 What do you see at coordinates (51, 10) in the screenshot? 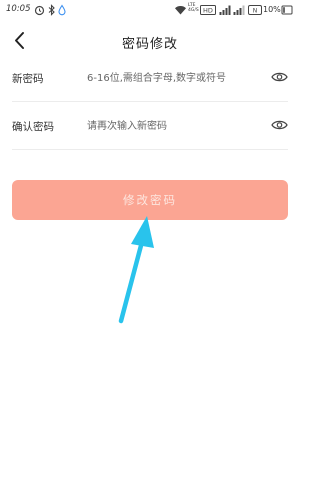
I see `bluetooth-icon` at bounding box center [51, 10].